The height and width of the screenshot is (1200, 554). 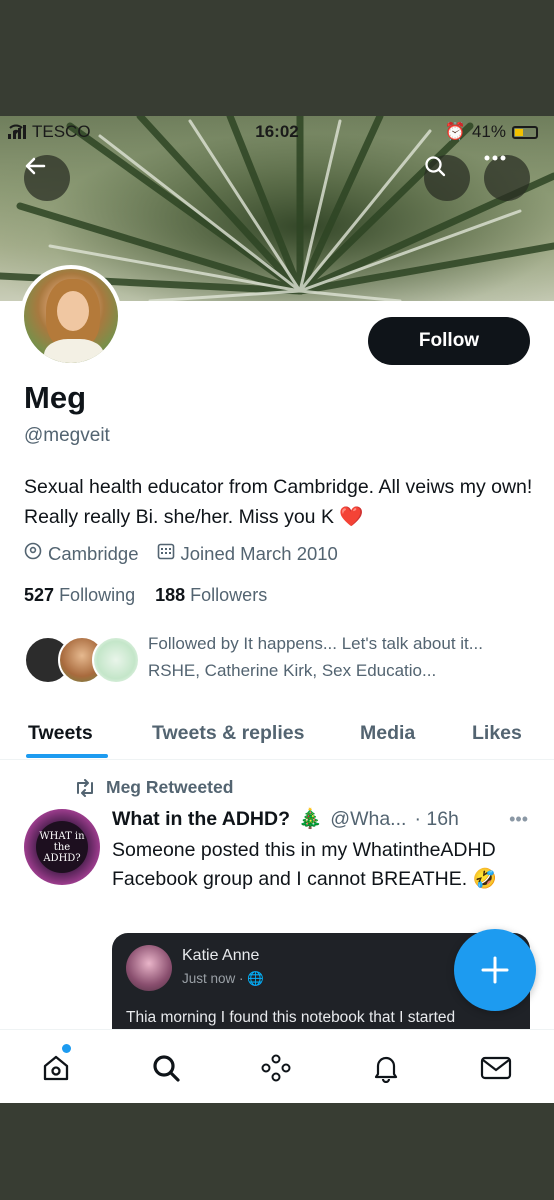 I want to click on battery-icon, so click(x=525, y=132).